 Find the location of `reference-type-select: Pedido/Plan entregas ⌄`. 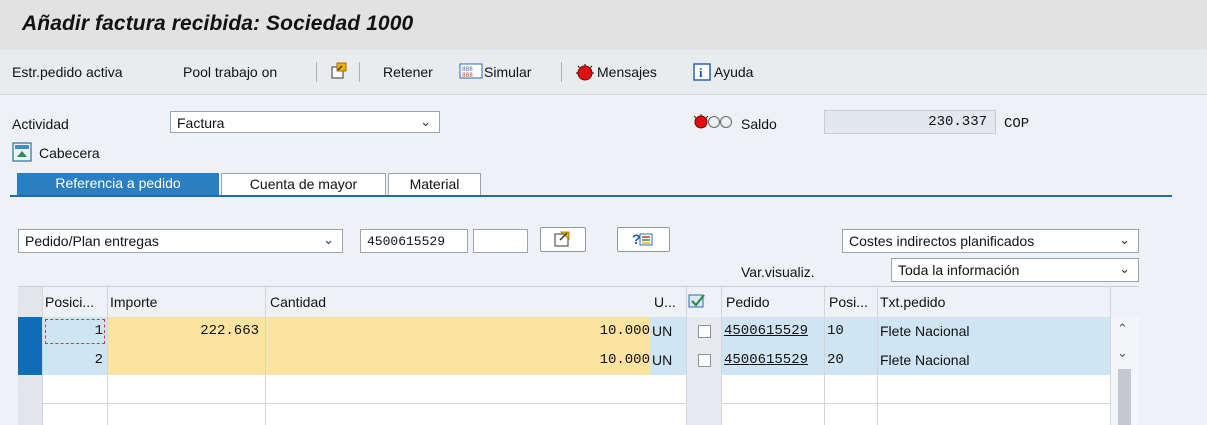

reference-type-select: Pedido/Plan entregas ⌄ is located at coordinates (180, 241).